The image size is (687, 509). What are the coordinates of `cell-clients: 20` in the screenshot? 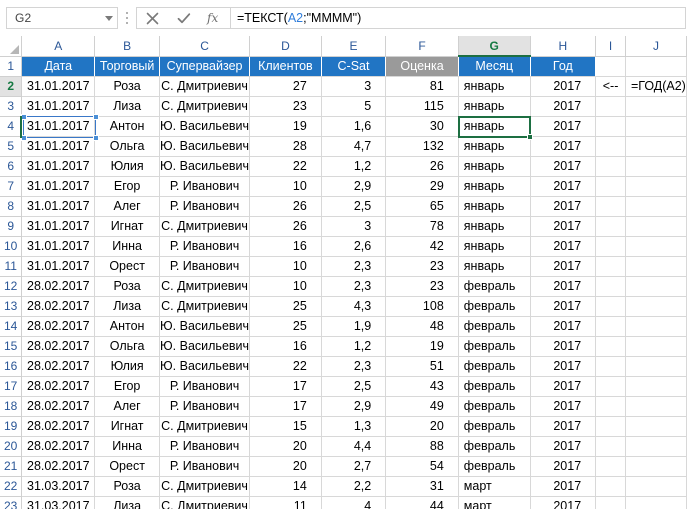 It's located at (285, 466).